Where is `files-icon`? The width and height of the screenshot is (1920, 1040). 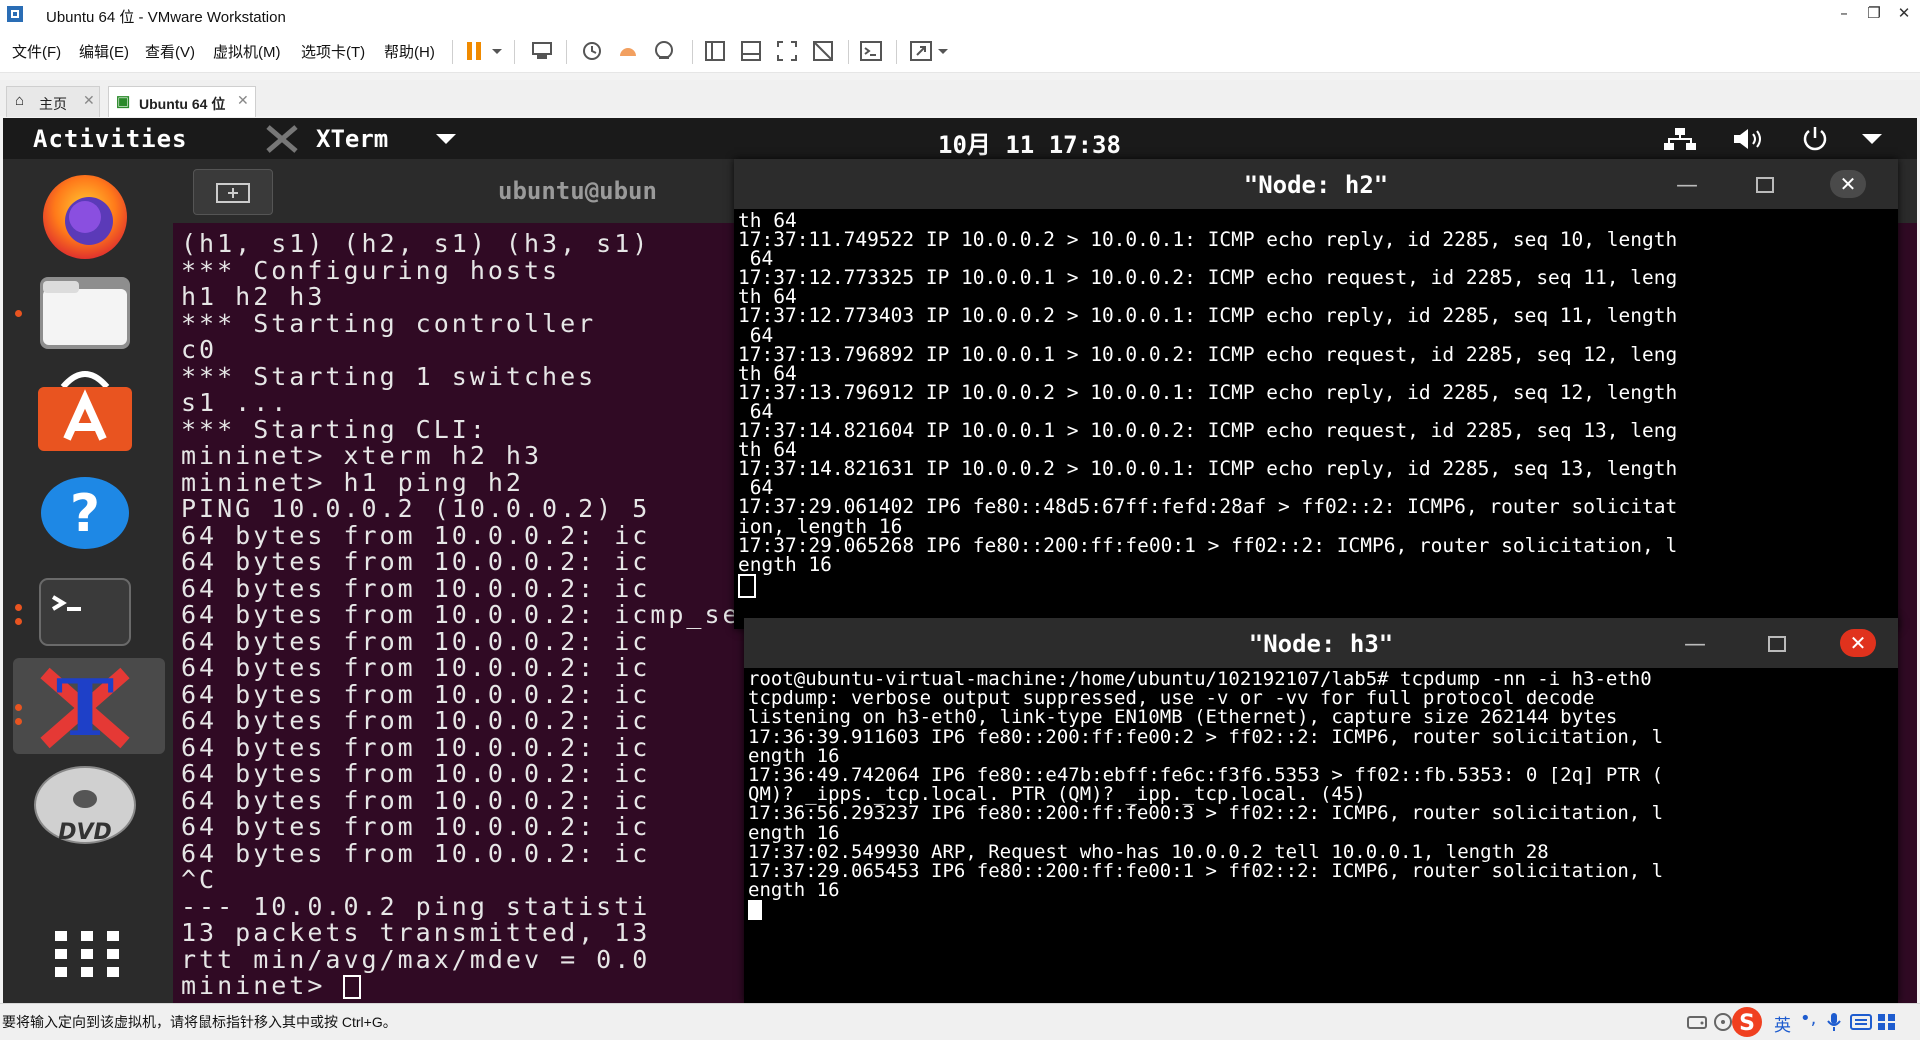 files-icon is located at coordinates (85, 313).